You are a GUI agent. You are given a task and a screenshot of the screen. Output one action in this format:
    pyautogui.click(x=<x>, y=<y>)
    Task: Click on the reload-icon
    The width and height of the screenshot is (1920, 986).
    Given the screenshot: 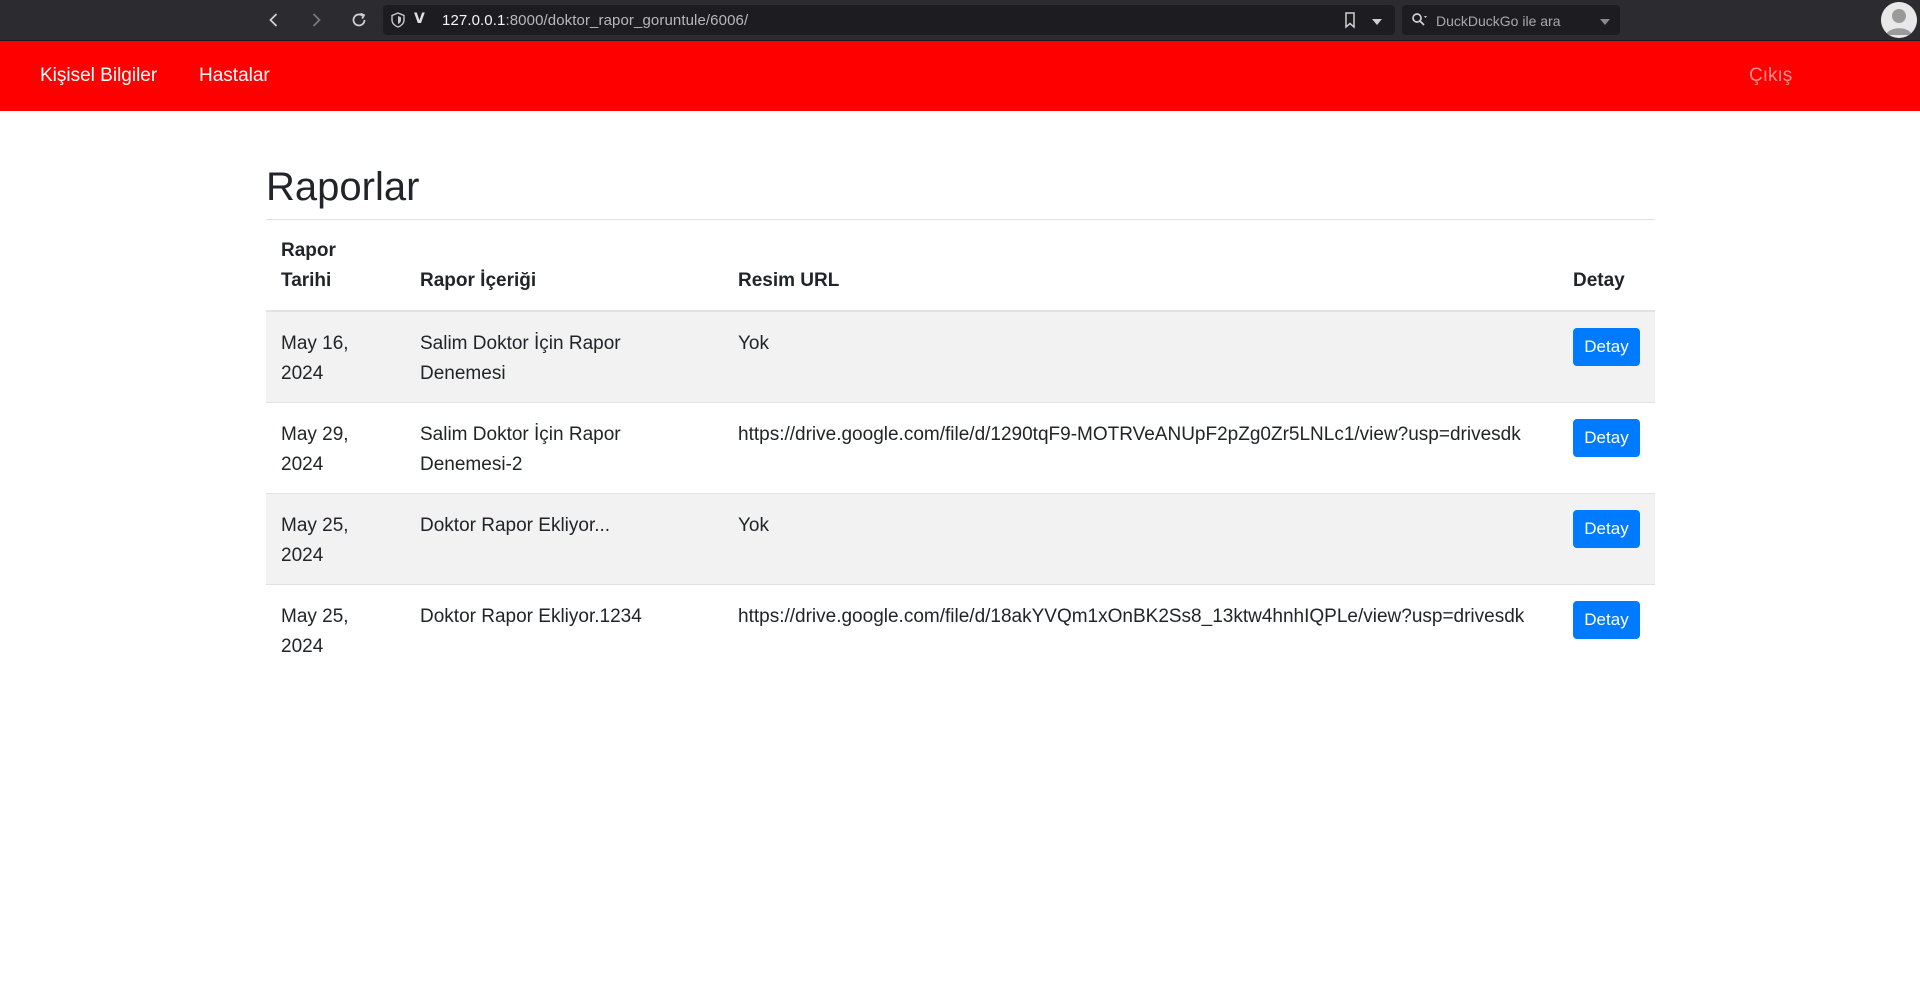 What is the action you would take?
    pyautogui.click(x=359, y=19)
    